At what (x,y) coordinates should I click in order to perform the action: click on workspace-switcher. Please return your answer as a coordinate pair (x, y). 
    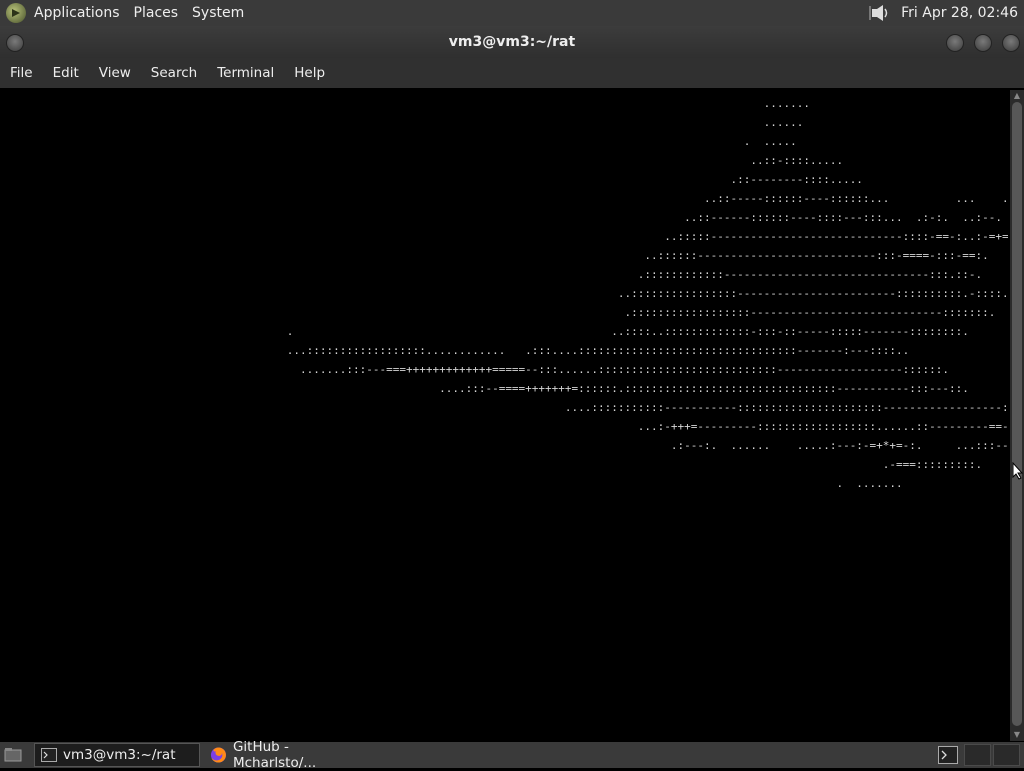
    Looking at the image, I should click on (992, 755).